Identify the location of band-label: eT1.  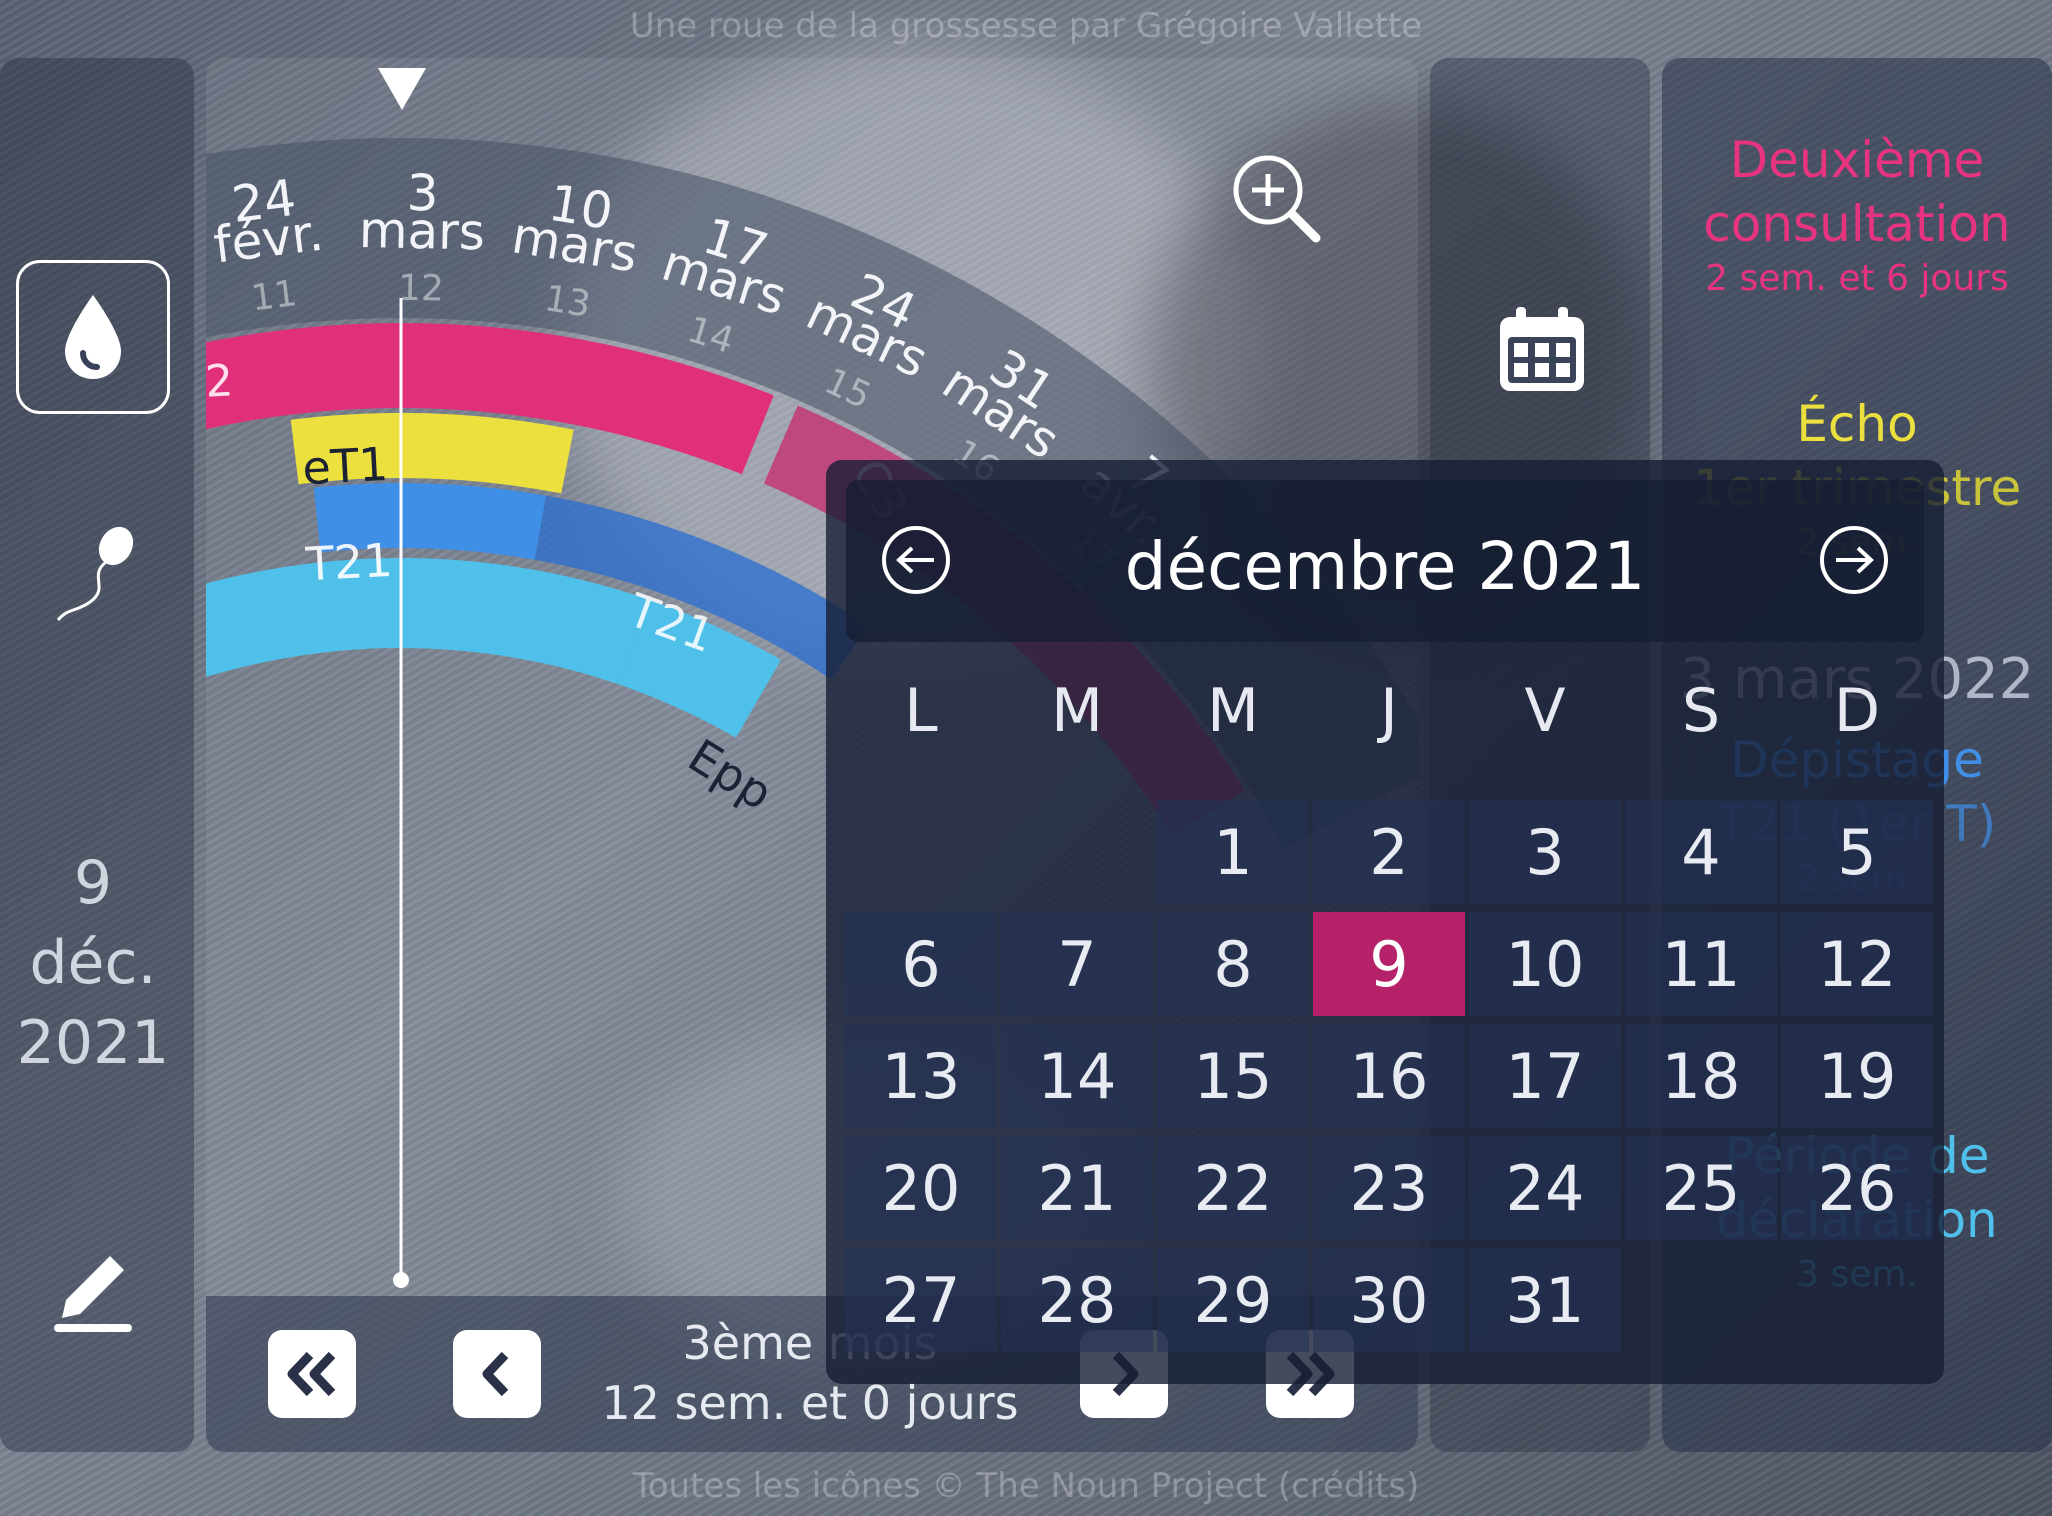
(345, 466).